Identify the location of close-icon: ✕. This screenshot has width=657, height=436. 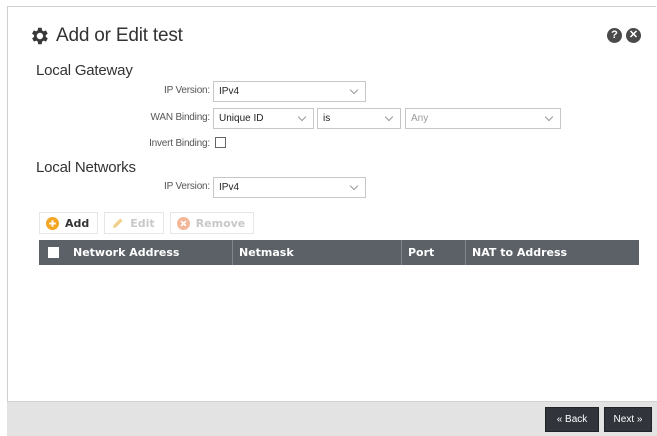
(633, 35).